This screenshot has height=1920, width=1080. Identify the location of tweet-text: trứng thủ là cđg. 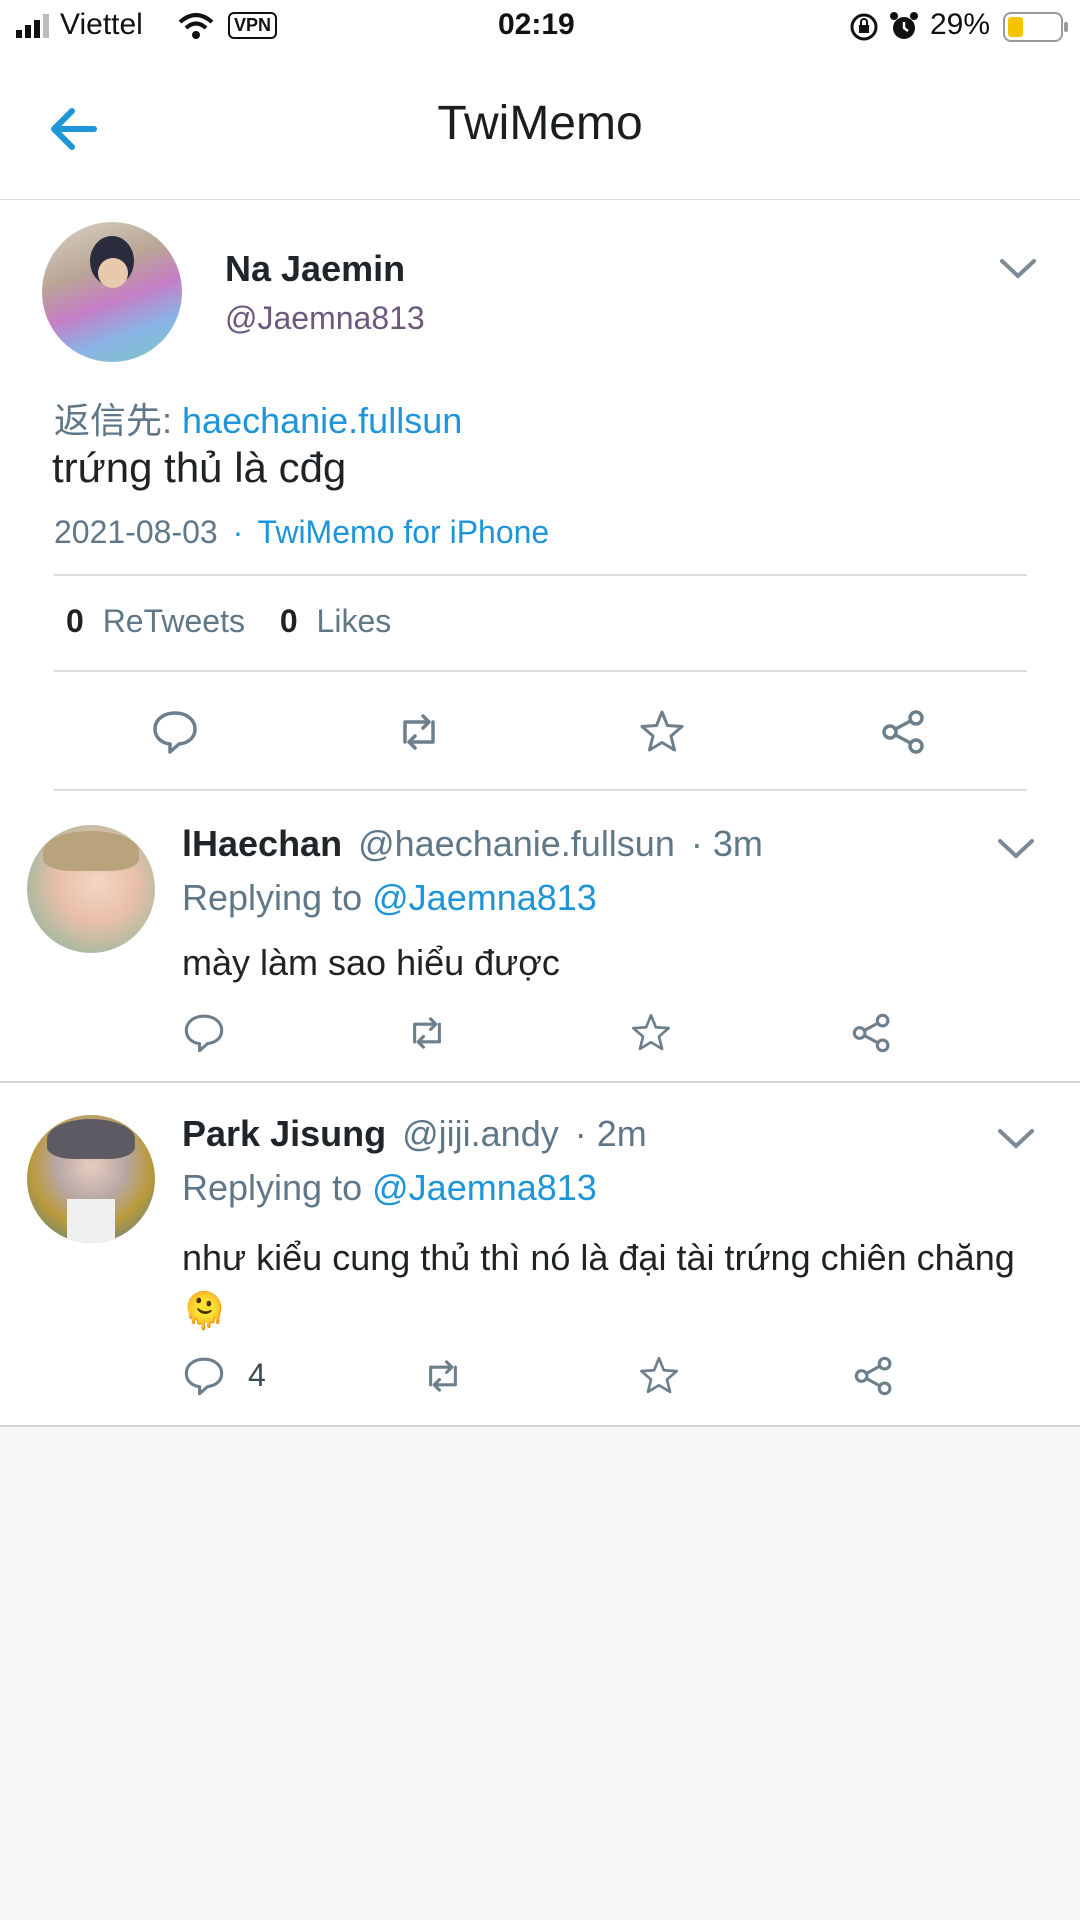
(199, 467).